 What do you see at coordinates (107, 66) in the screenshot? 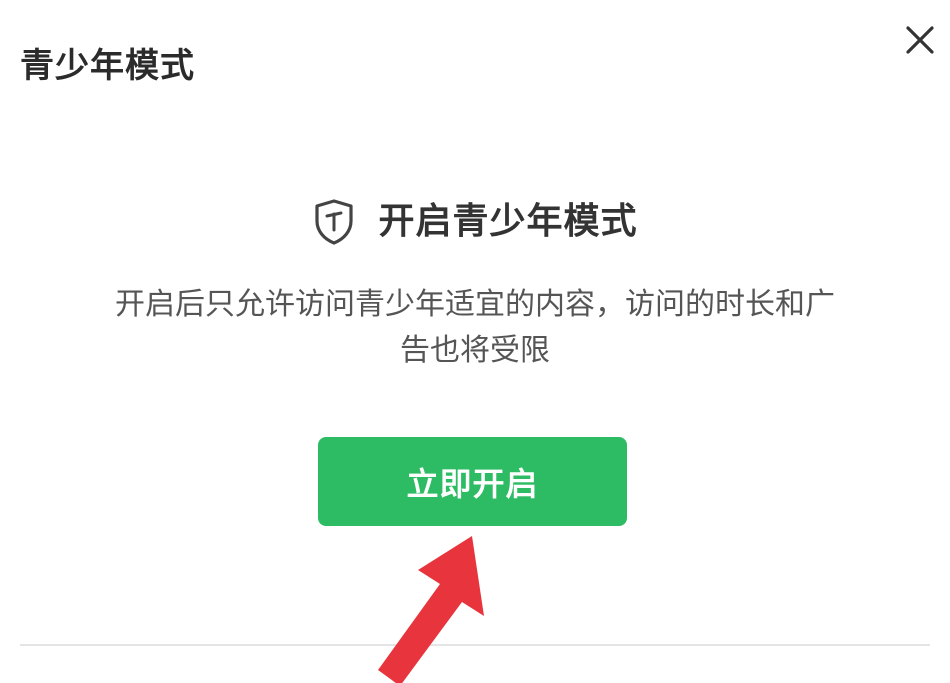
I see `dialog-title: 青少年模式` at bounding box center [107, 66].